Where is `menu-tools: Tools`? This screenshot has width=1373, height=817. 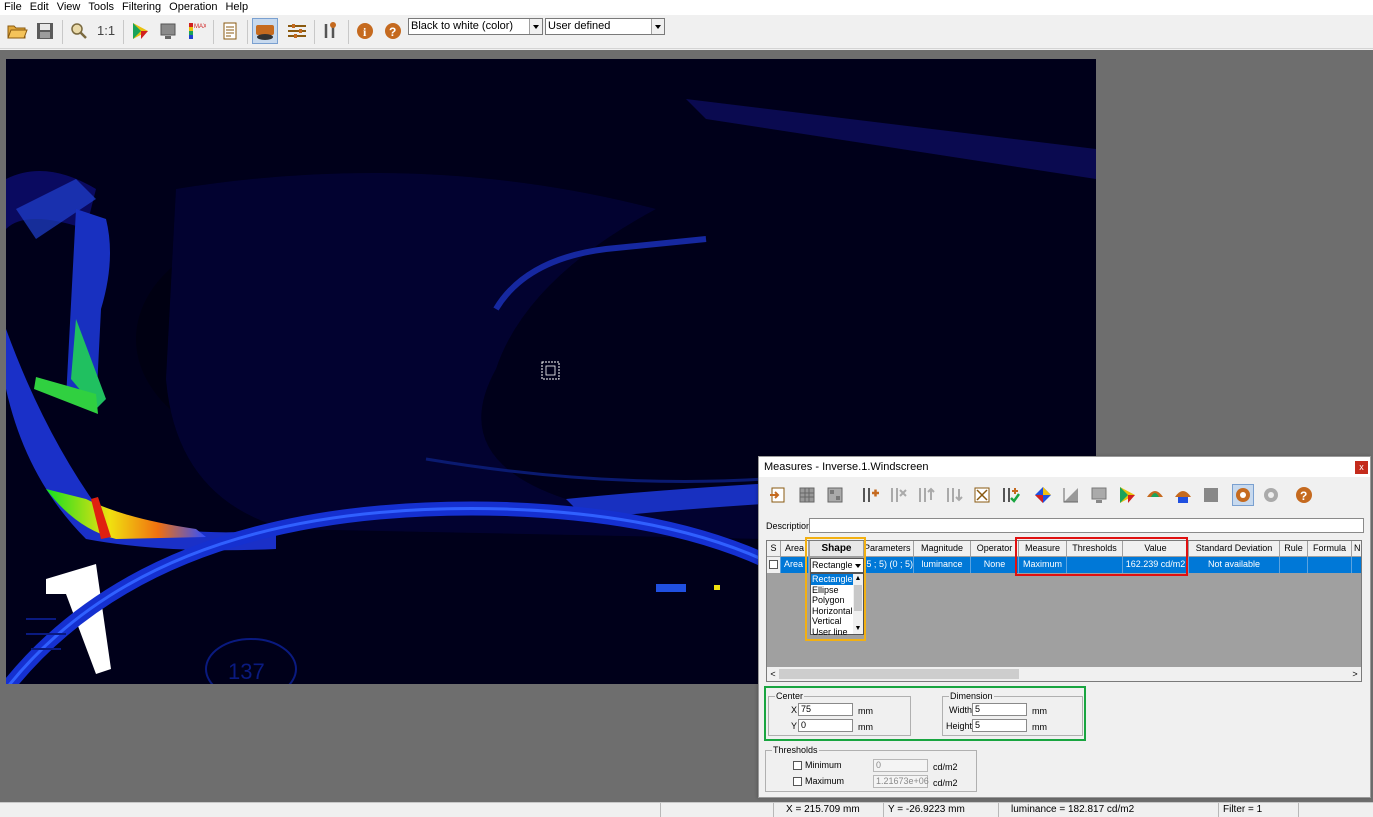 menu-tools: Tools is located at coordinates (101, 7).